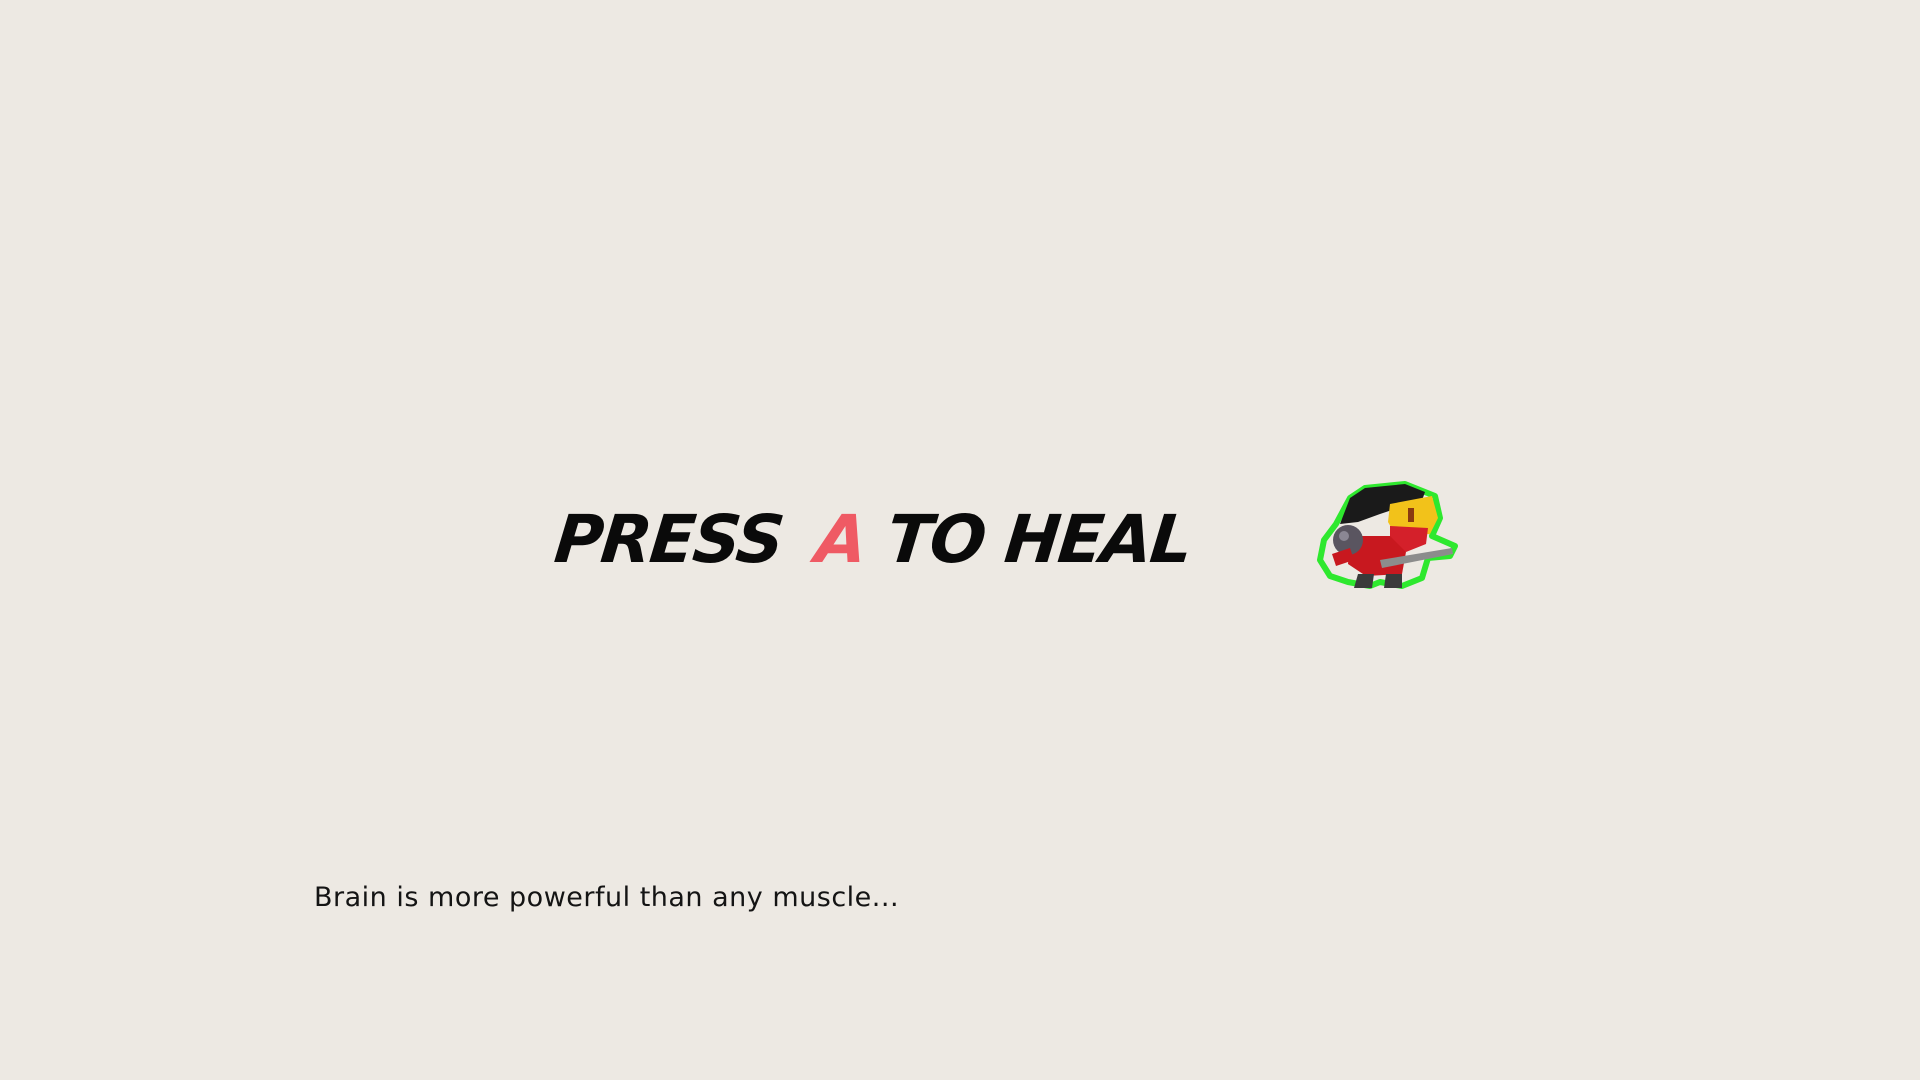 The width and height of the screenshot is (1920, 1080). What do you see at coordinates (841, 539) in the screenshot?
I see `prompt-key: A` at bounding box center [841, 539].